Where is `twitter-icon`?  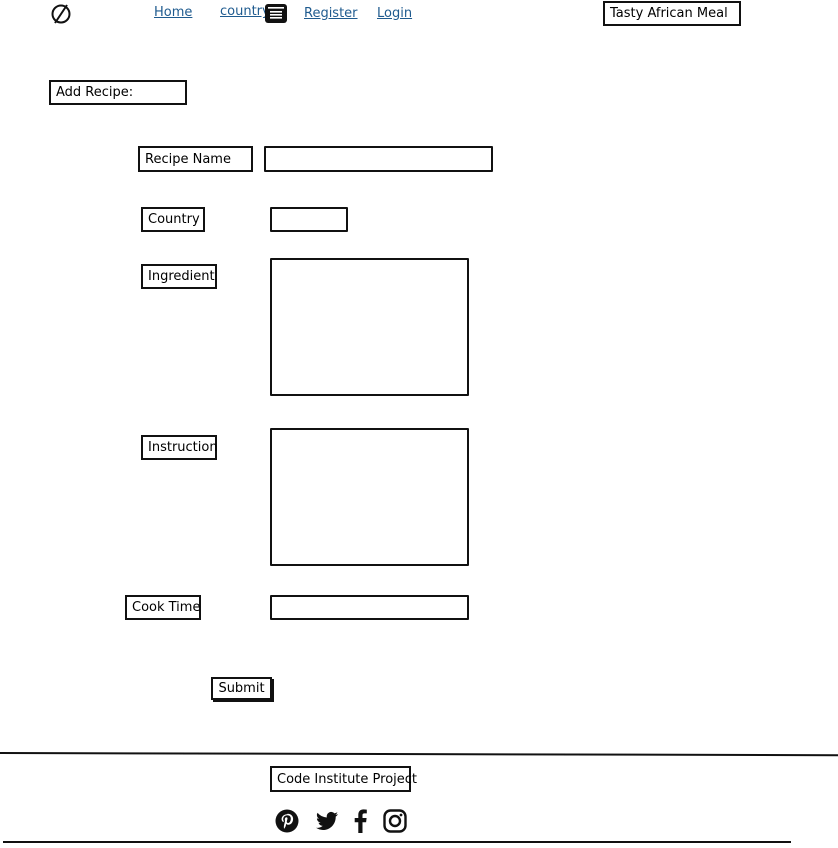 twitter-icon is located at coordinates (327, 821).